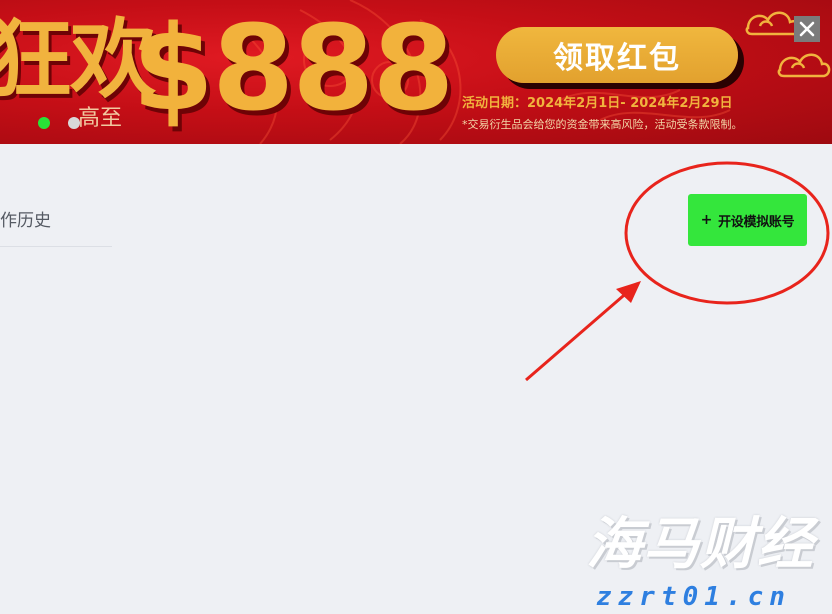 The height and width of the screenshot is (614, 832). What do you see at coordinates (706, 220) in the screenshot?
I see `plus-icon: +` at bounding box center [706, 220].